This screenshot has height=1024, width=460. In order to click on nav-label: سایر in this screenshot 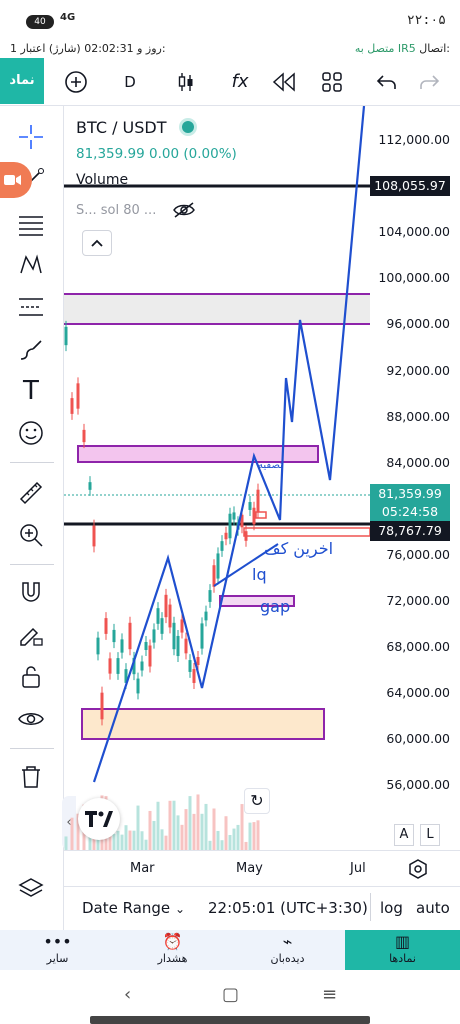, I will do `click(57, 958)`.